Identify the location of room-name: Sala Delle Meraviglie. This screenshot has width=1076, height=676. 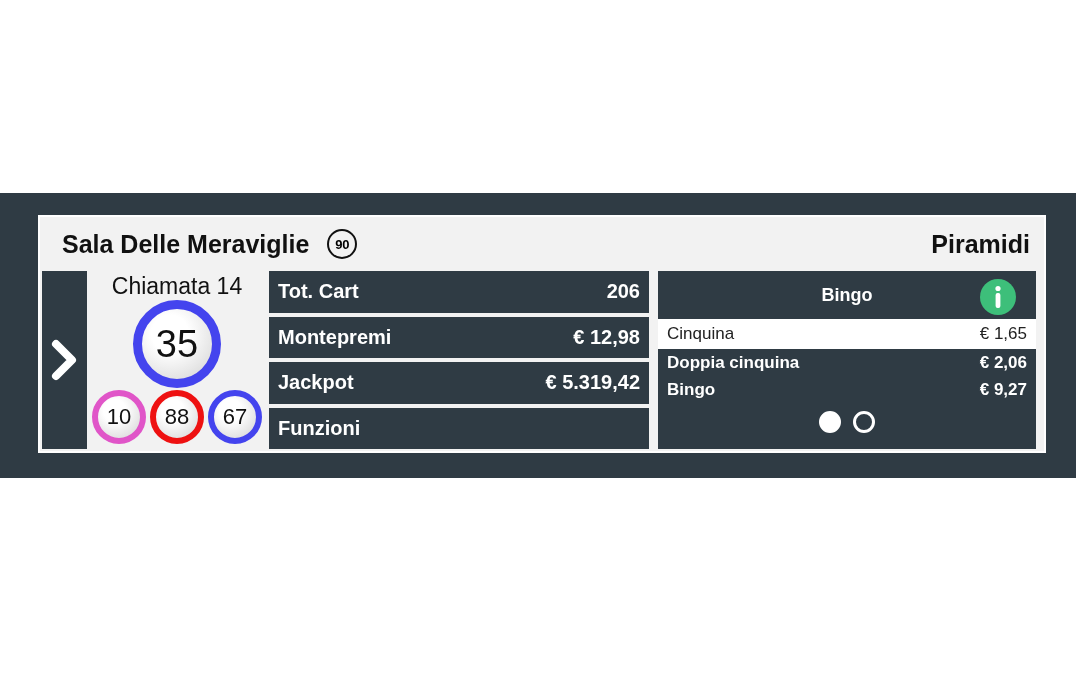
(186, 244).